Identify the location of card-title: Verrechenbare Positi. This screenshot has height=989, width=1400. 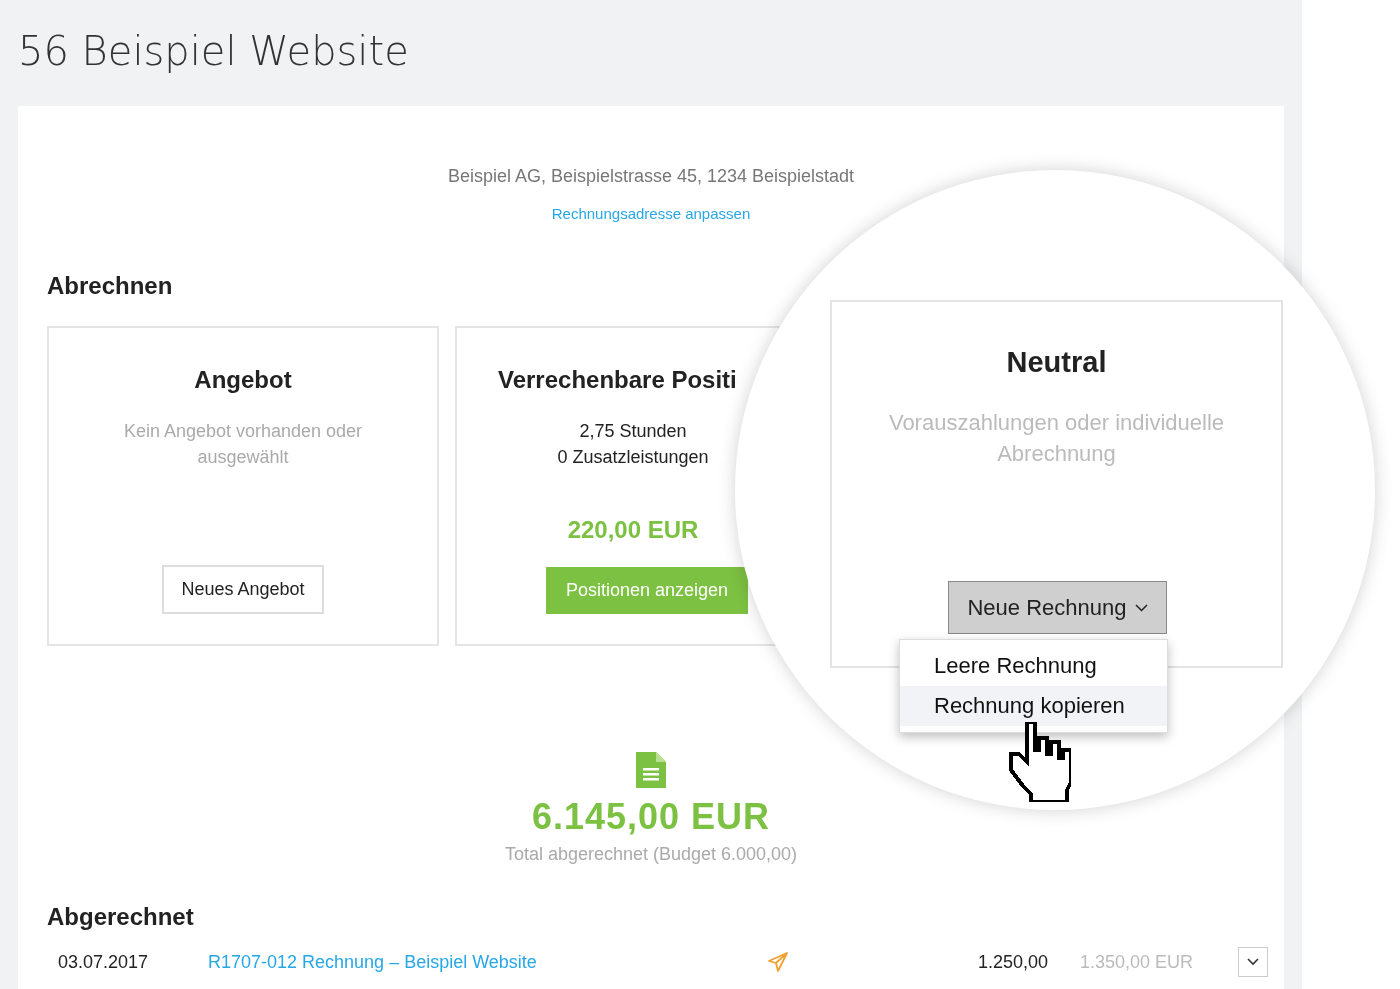
(617, 380).